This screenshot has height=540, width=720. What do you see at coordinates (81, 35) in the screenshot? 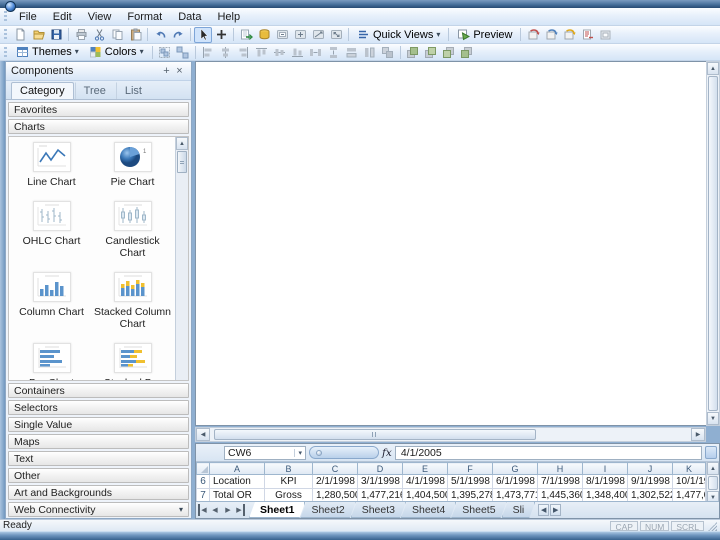
I see `print-button` at bounding box center [81, 35].